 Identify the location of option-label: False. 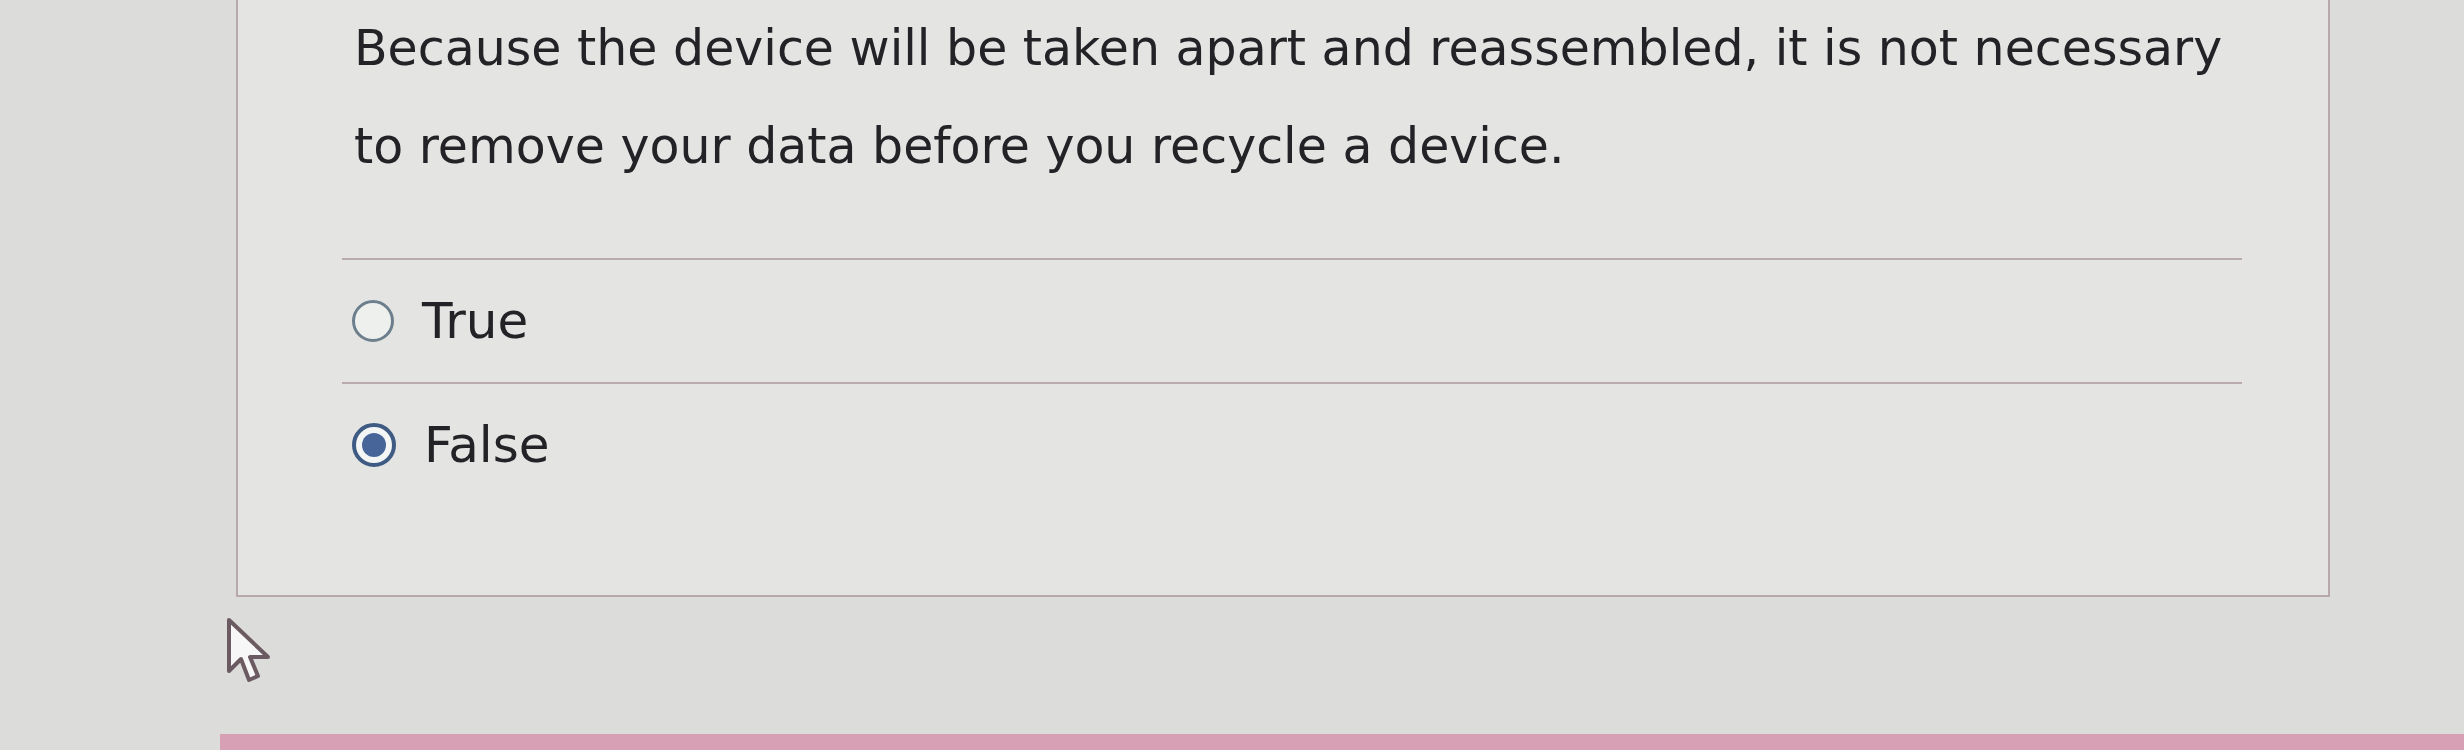
(487, 445).